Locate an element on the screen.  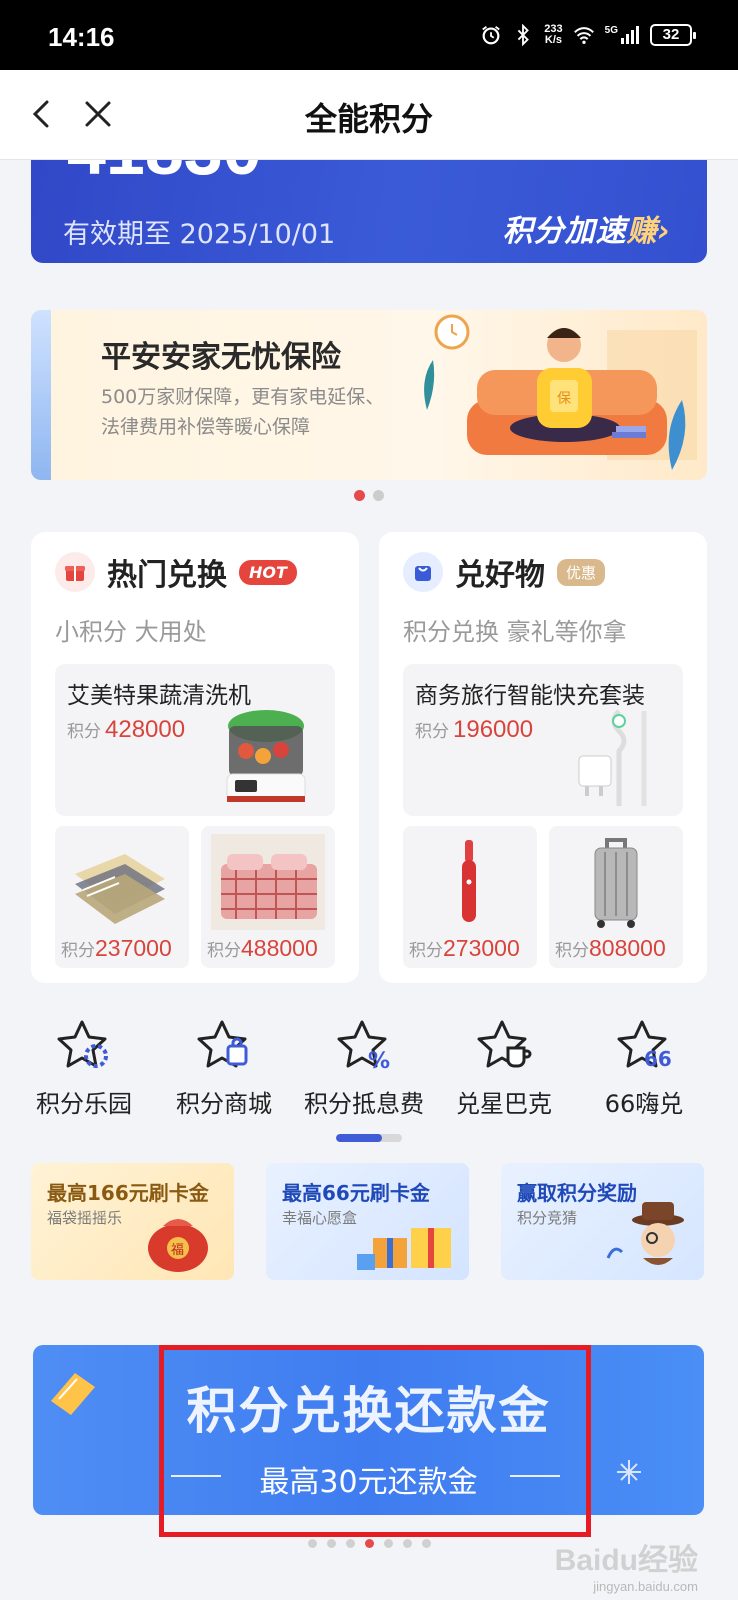
signal-5g: 5G is located at coordinates (622, 35).